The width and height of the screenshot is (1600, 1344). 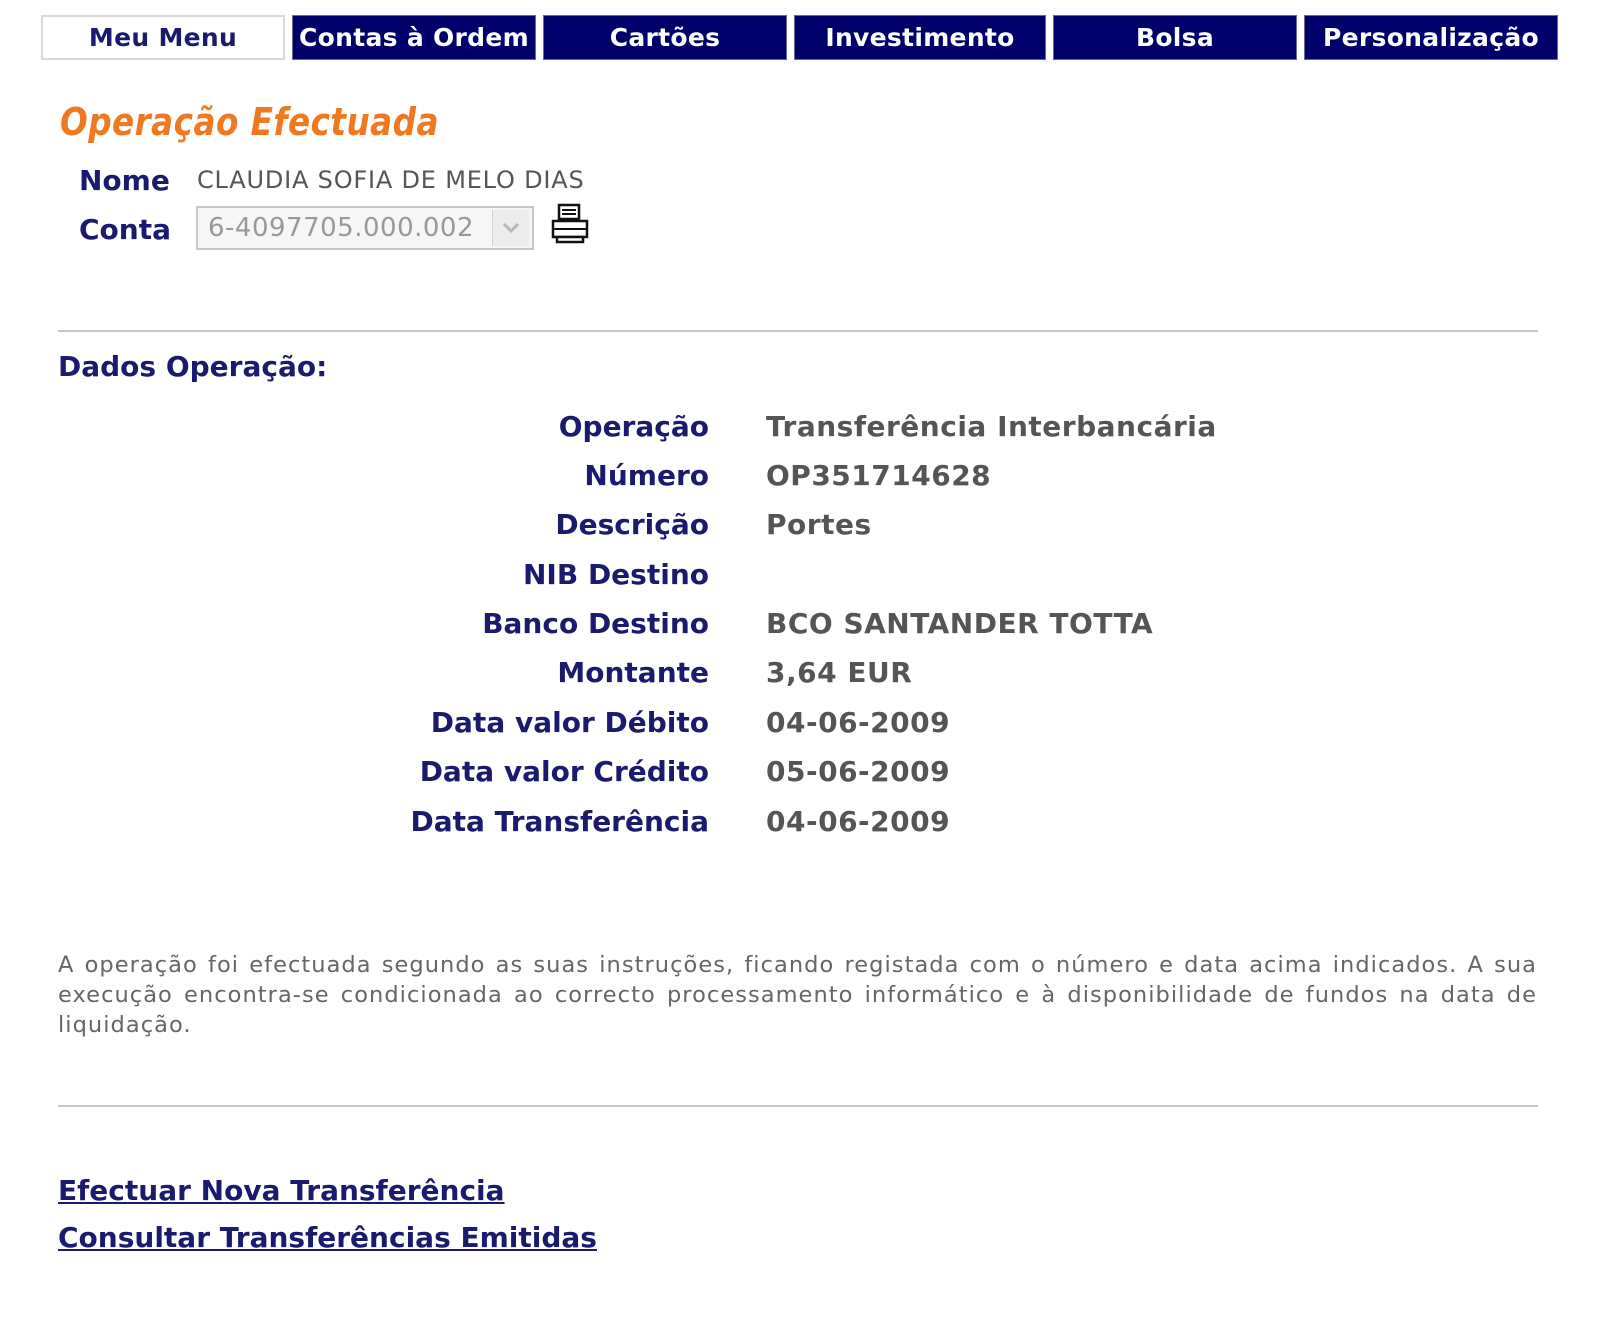 What do you see at coordinates (646, 475) in the screenshot?
I see `detail-label: Número` at bounding box center [646, 475].